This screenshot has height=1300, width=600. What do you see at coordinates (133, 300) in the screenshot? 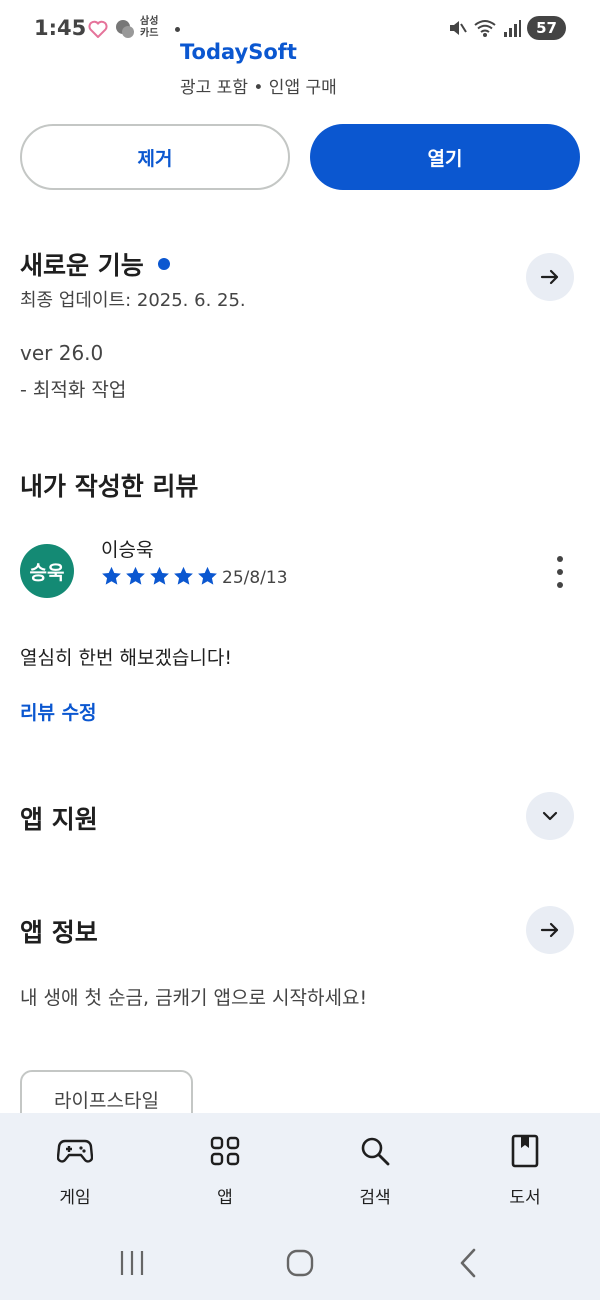
I see `last-updated: 최종 업데이트: 2025. 6. 25.` at bounding box center [133, 300].